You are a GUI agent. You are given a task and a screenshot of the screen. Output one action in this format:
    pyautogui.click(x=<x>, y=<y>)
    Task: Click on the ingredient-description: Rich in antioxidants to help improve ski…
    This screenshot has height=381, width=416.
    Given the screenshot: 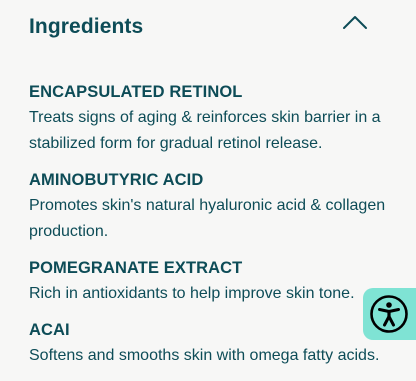 What is the action you would take?
    pyautogui.click(x=192, y=293)
    